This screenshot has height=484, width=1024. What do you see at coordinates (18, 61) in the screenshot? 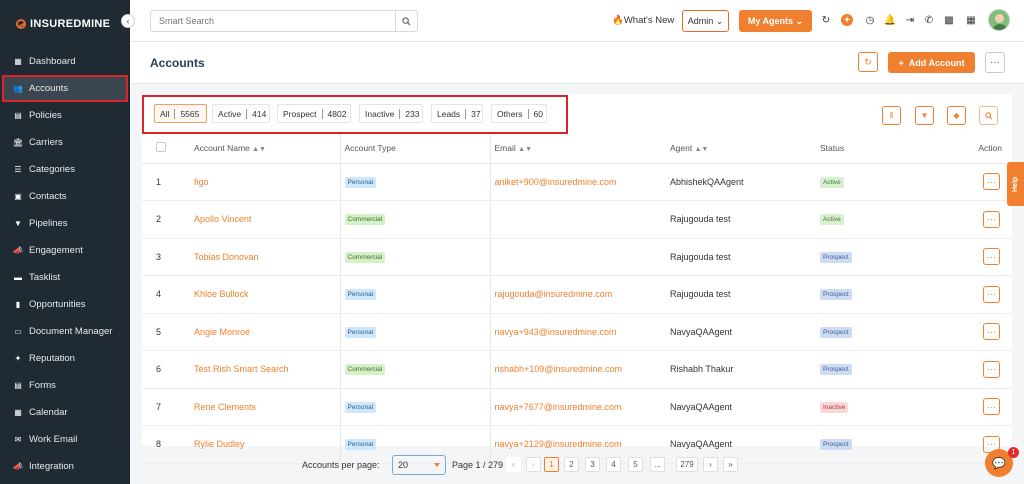
I see `dashboard-icon: ▦` at bounding box center [18, 61].